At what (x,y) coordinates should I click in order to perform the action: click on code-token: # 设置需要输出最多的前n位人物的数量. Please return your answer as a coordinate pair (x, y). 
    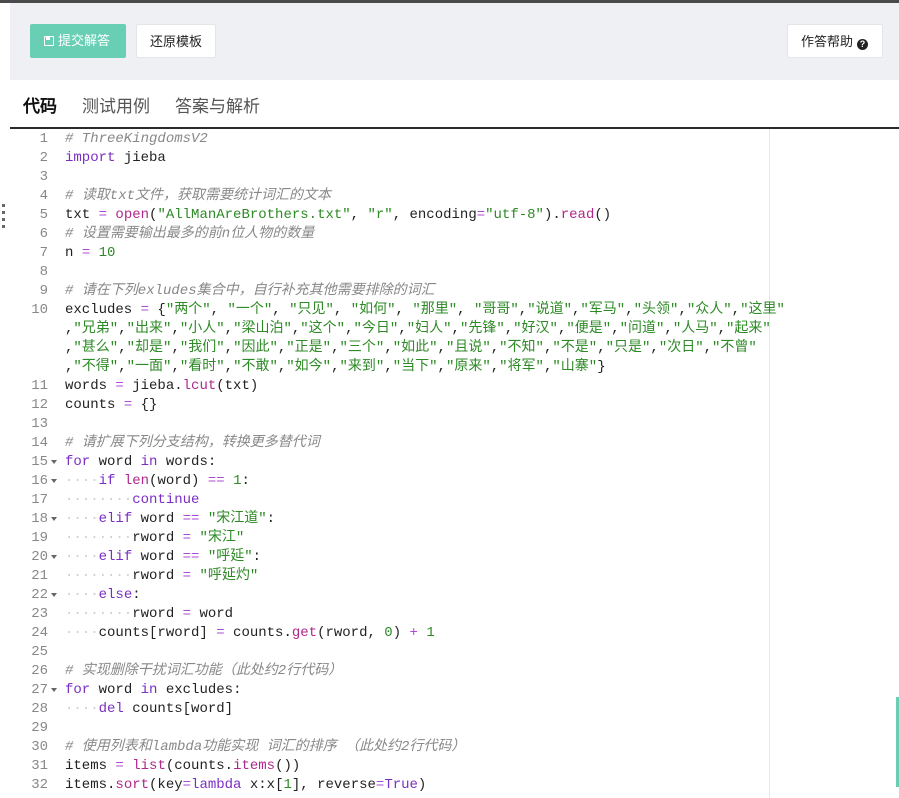
    Looking at the image, I should click on (190, 234).